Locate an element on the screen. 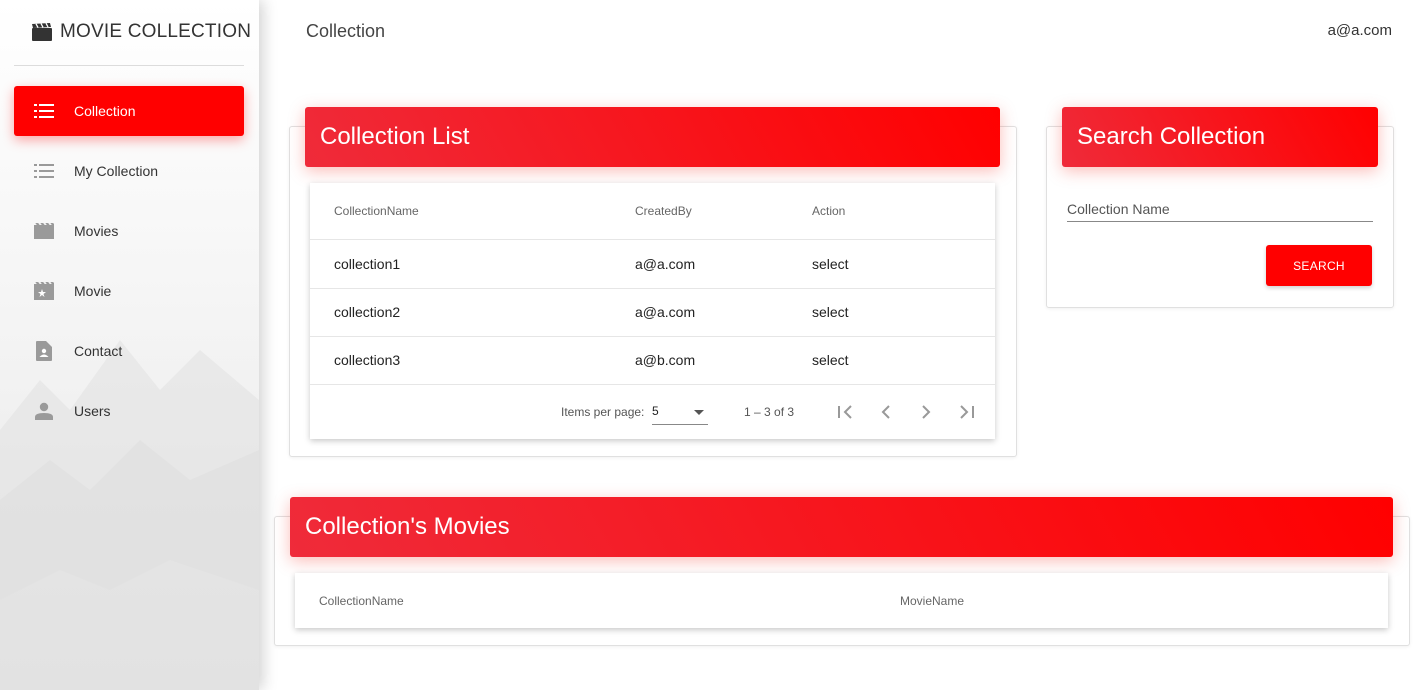 The image size is (1418, 690). paginator: Items per page: 5 1 – 3 of 3 is located at coordinates (652, 412).